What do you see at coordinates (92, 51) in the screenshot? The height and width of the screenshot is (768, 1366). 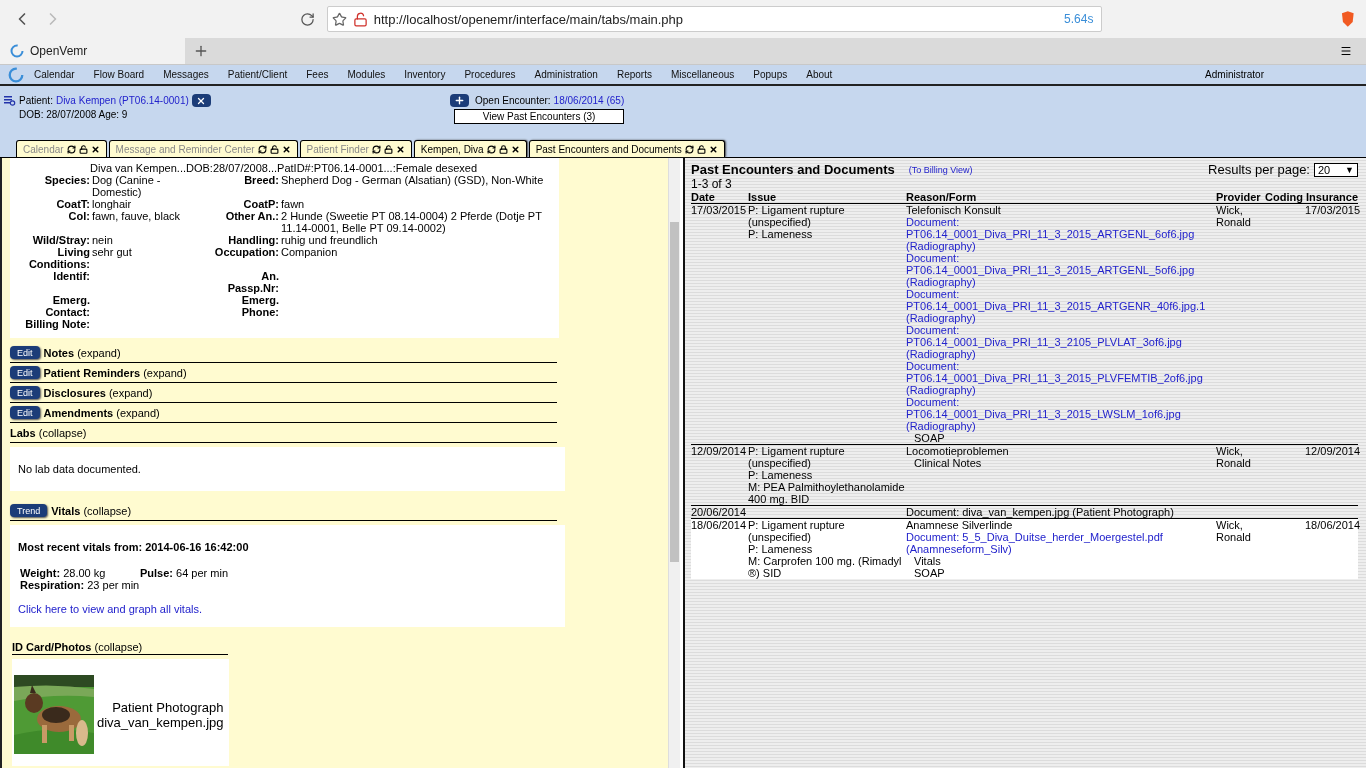 I see `browser-tab: OpenVemr` at bounding box center [92, 51].